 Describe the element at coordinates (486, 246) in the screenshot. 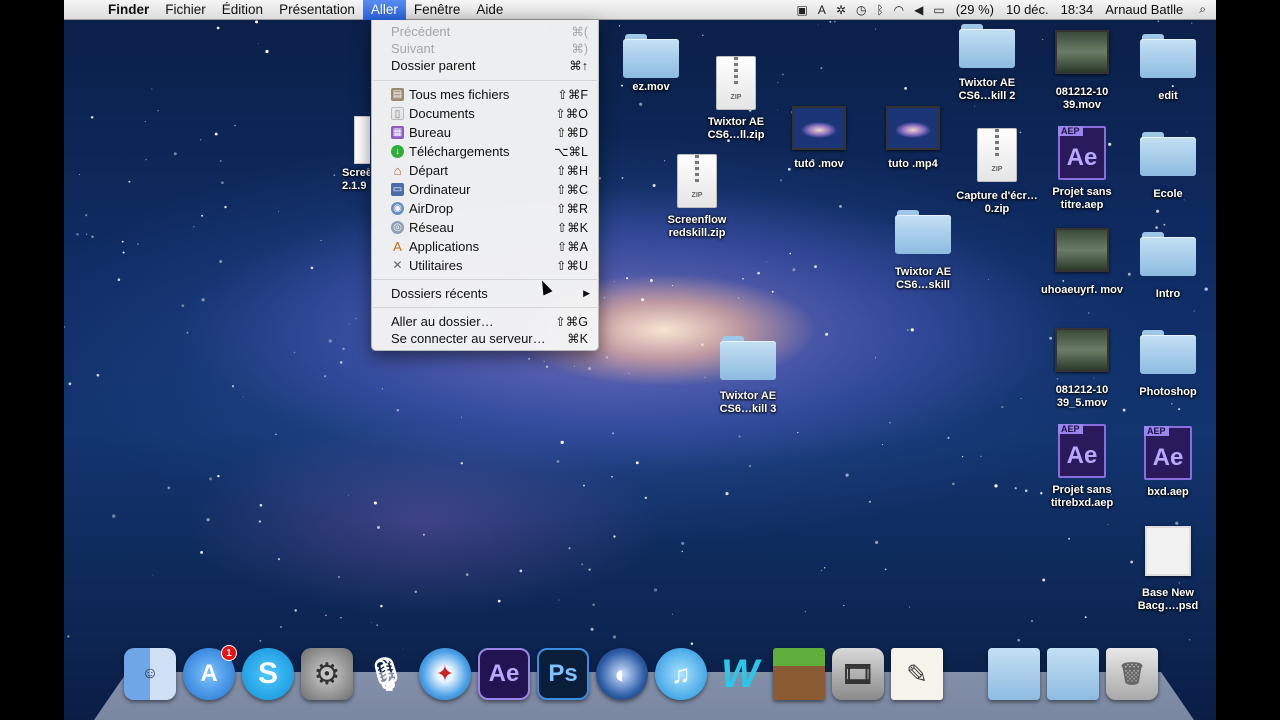

I see `menu-item-applications: A Applications ⇧⌘A` at that location.